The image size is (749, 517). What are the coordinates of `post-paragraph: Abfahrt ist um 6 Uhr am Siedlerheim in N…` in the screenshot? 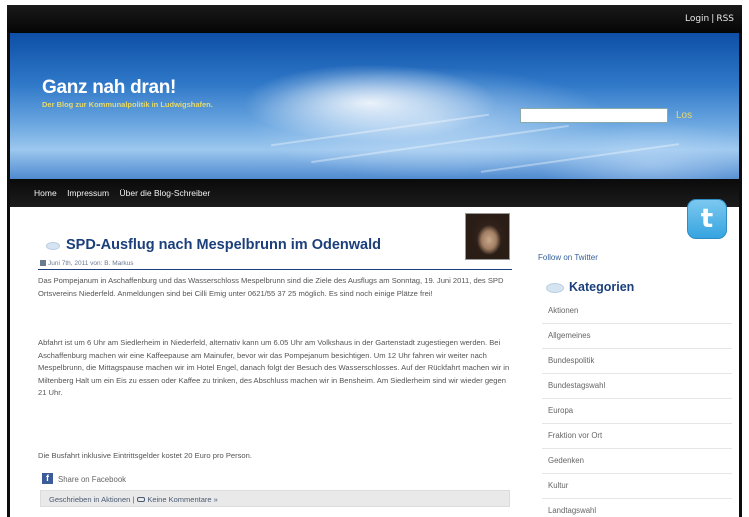 It's located at (274, 368).